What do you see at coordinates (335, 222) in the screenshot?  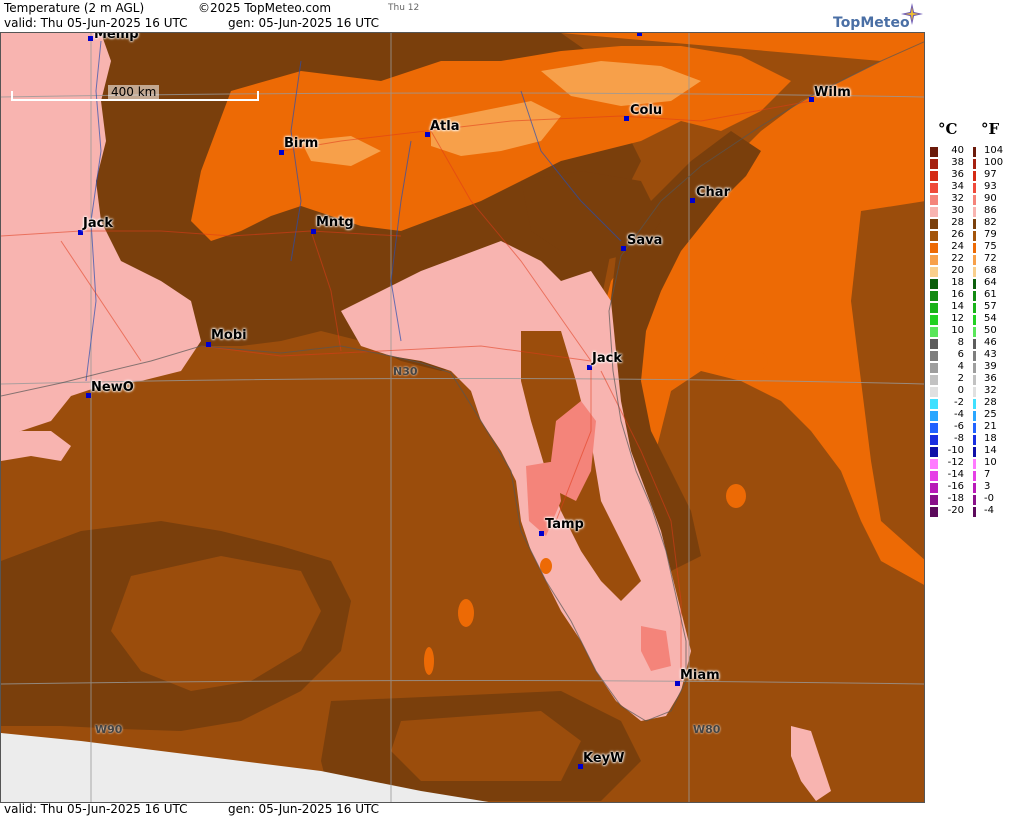 I see `city-label: Mntg` at bounding box center [335, 222].